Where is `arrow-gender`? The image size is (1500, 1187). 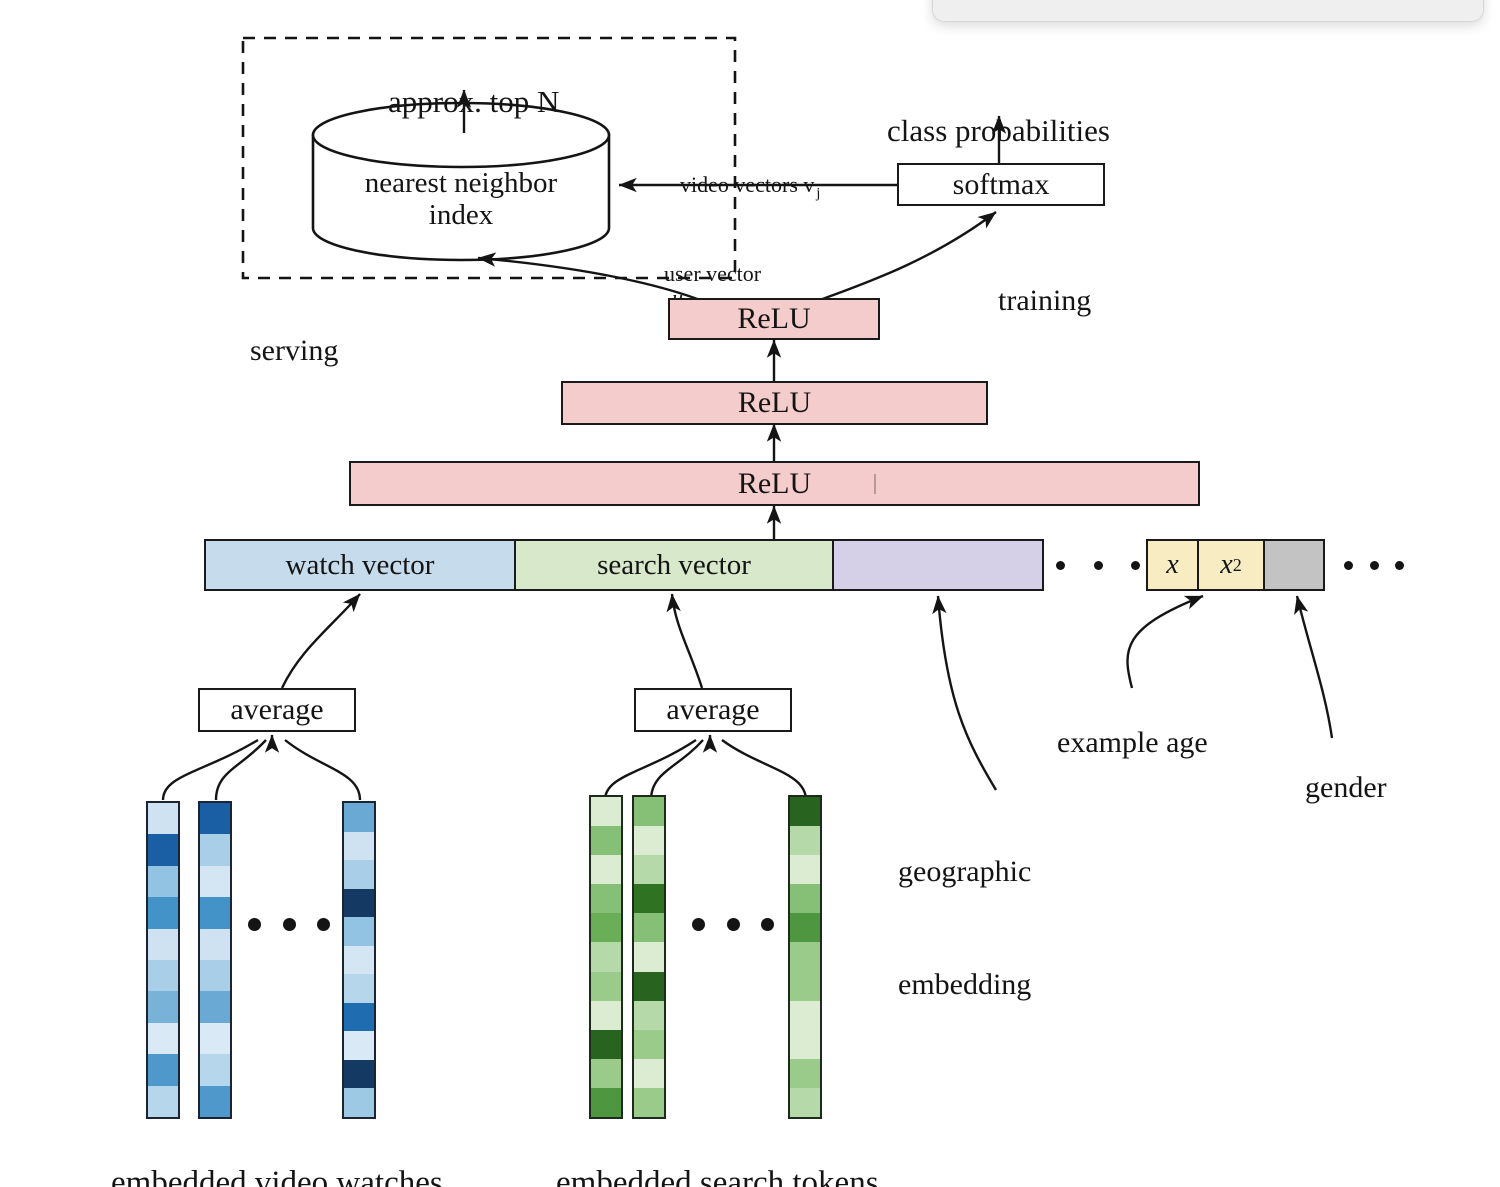 arrow-gender is located at coordinates (1314, 667).